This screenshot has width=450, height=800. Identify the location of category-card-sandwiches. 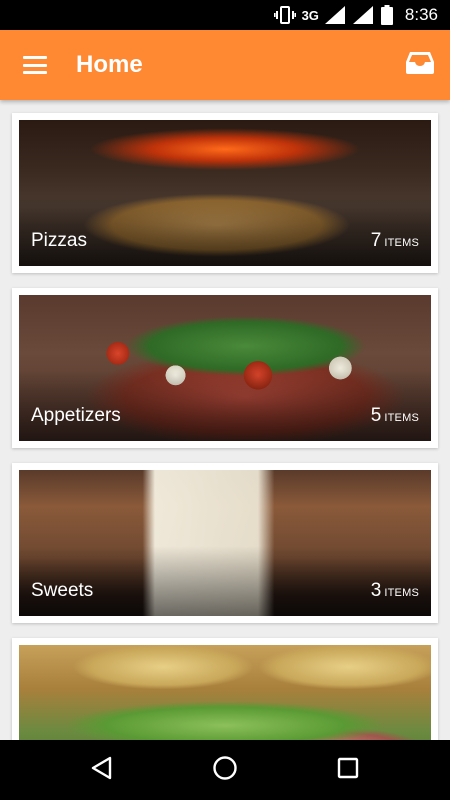
(225, 689).